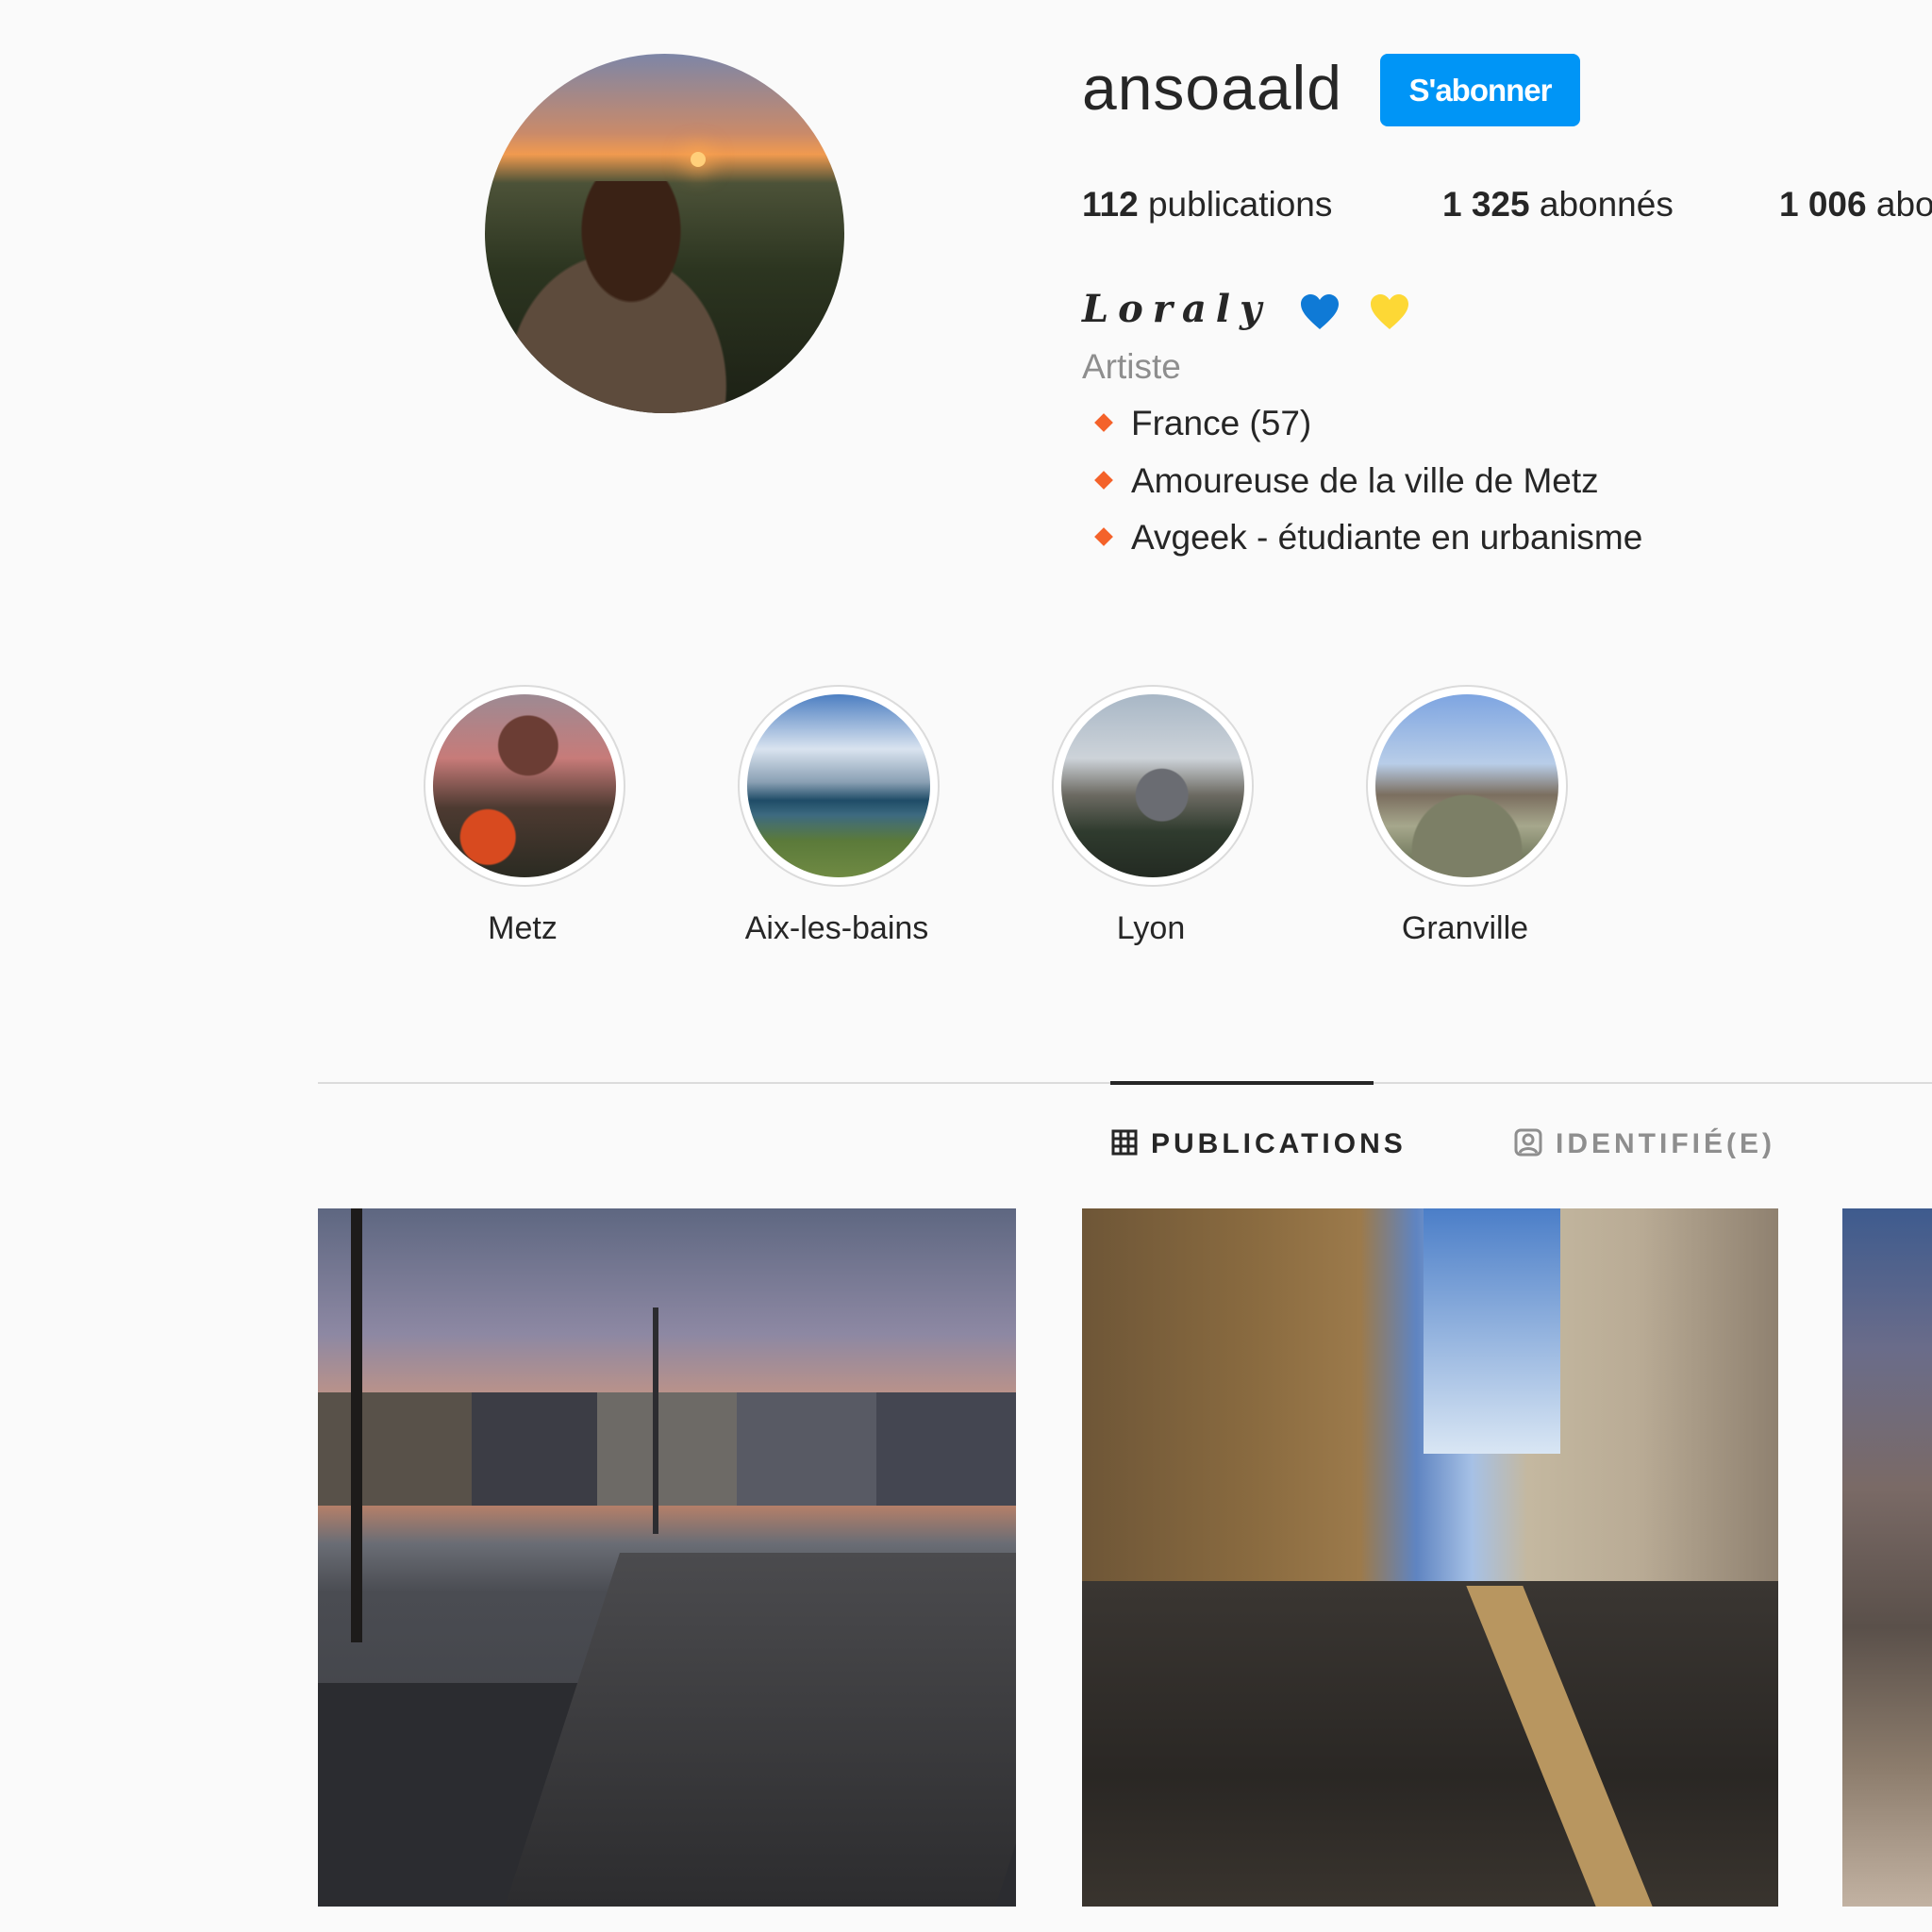 Image resolution: width=1932 pixels, height=1932 pixels. Describe the element at coordinates (1823, 205) in the screenshot. I see `following-count: 1 006` at that location.